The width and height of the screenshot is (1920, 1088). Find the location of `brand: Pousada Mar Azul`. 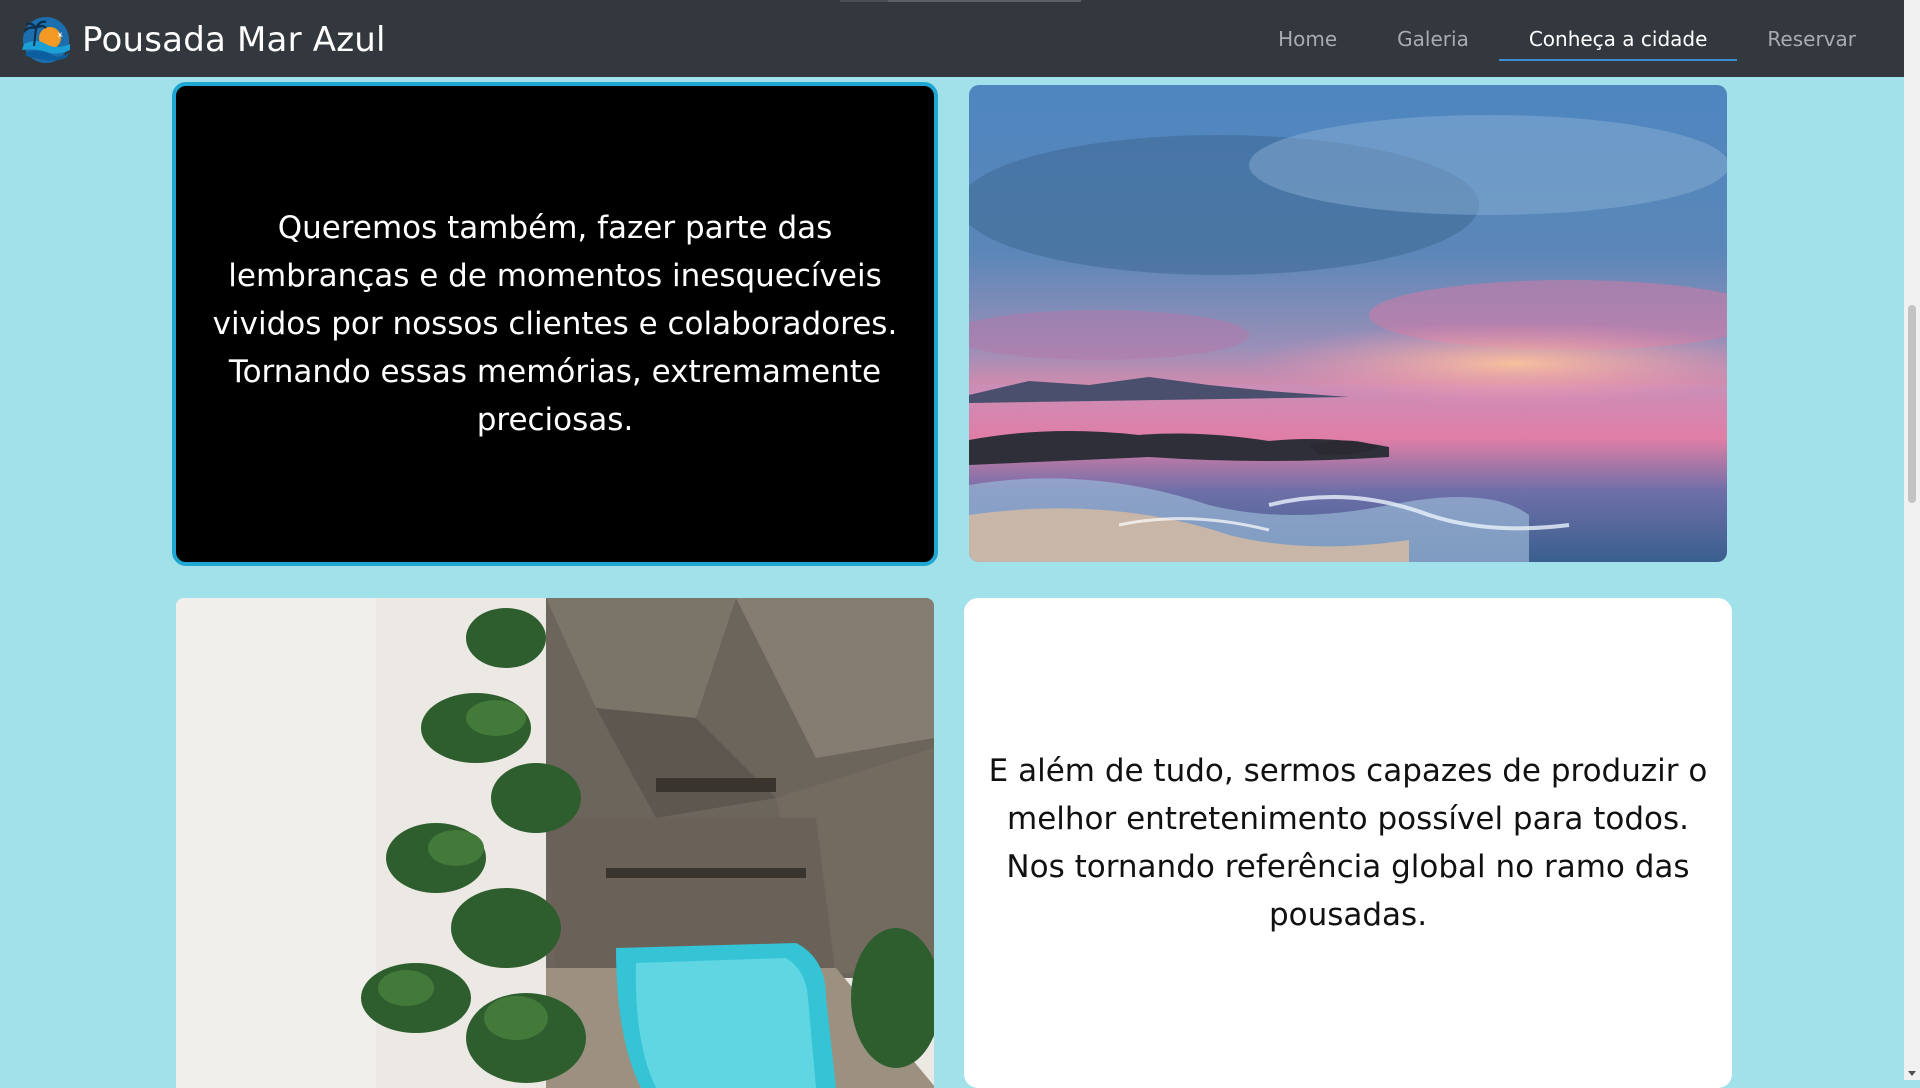

brand: Pousada Mar Azul is located at coordinates (200, 40).